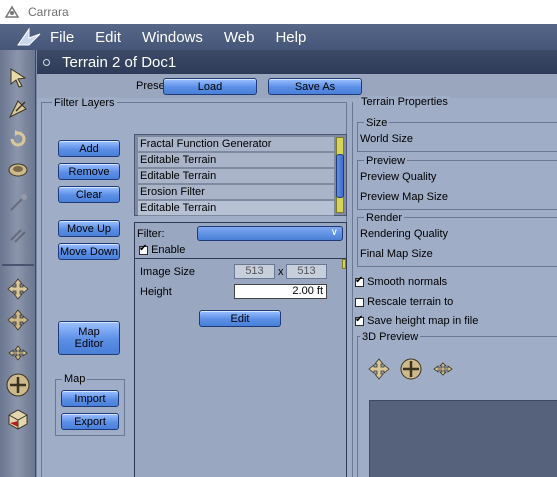 Image resolution: width=557 pixels, height=477 pixels. Describe the element at coordinates (48, 12) in the screenshot. I see `window-title: Carrara` at that location.